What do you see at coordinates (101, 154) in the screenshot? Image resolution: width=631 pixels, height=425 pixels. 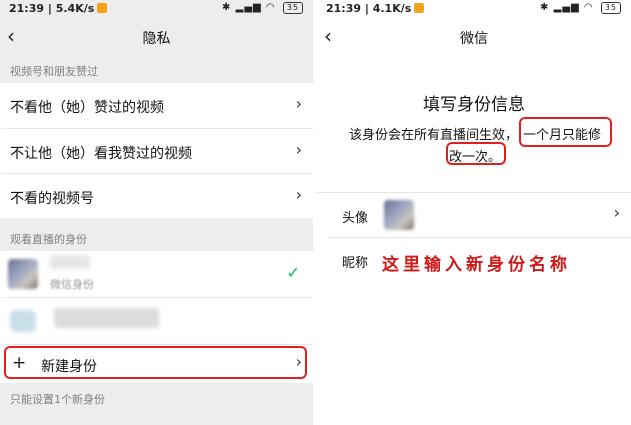 I see `row-label: 不让他（她）看我赞过的视频` at bounding box center [101, 154].